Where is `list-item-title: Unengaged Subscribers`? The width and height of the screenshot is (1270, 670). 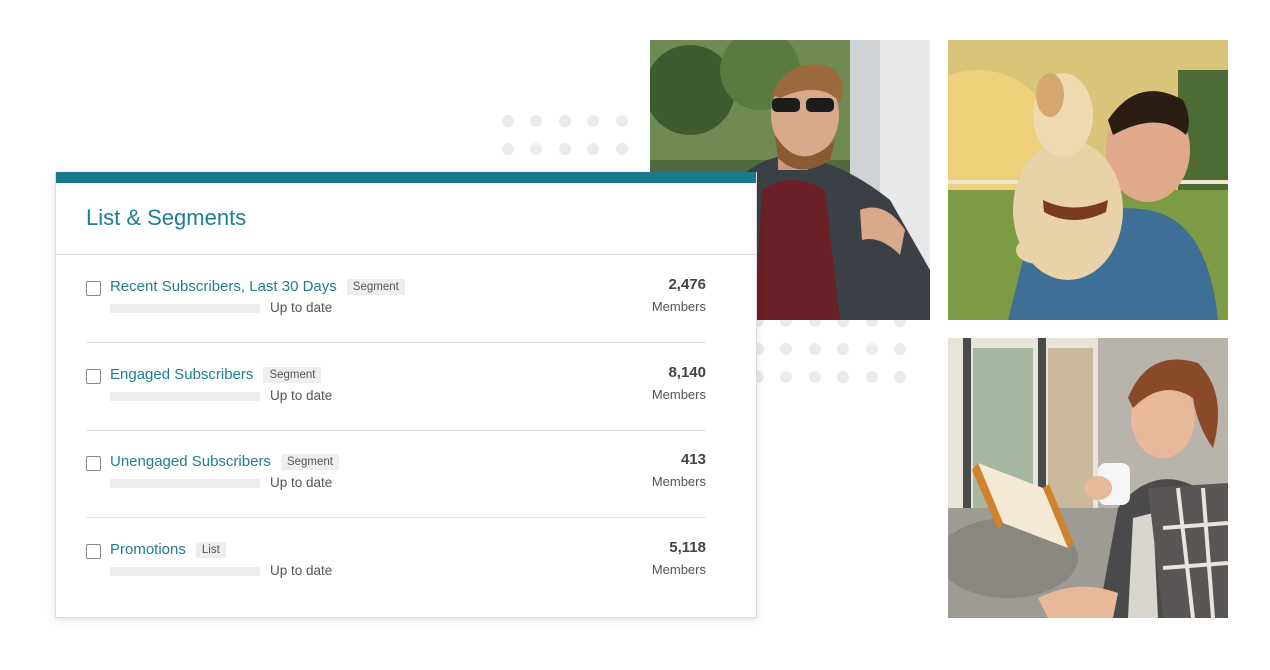
list-item-title: Unengaged Subscribers is located at coordinates (190, 461).